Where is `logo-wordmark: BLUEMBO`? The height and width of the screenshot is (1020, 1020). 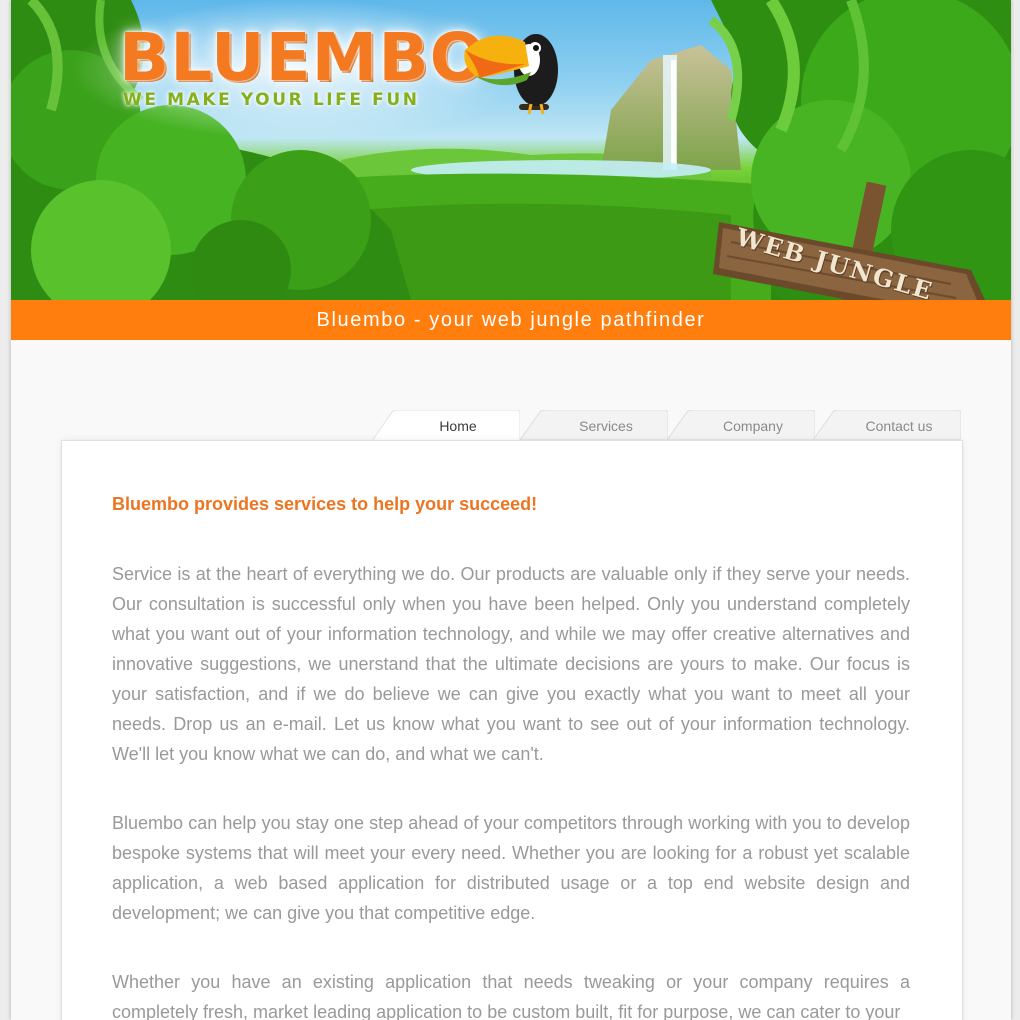 logo-wordmark: BLUEMBO is located at coordinates (303, 58).